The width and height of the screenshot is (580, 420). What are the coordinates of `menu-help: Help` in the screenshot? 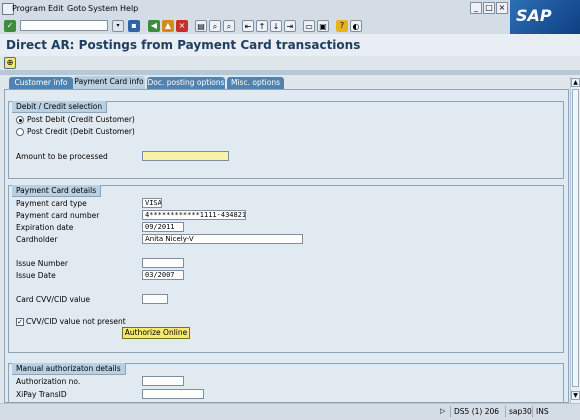 It's located at (129, 8).